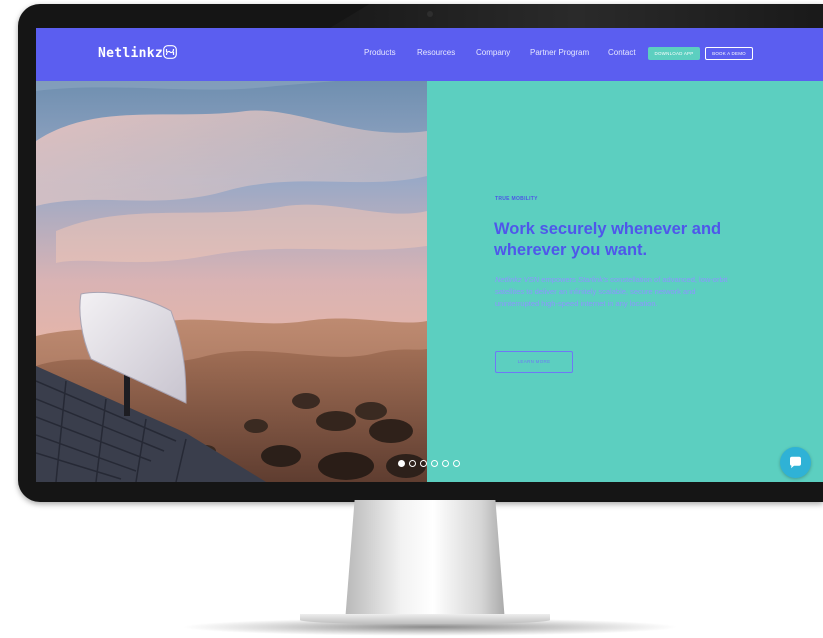 The height and width of the screenshot is (638, 823). I want to click on chat-widget-button, so click(795, 462).